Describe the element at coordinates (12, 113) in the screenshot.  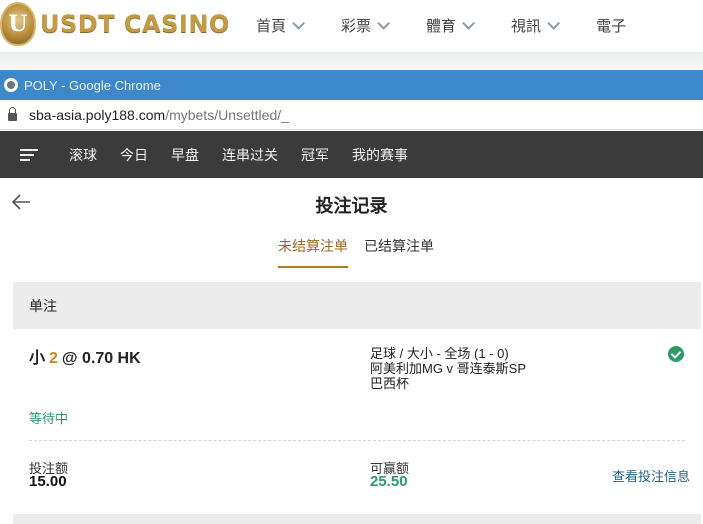
I see `lock-icon` at that location.